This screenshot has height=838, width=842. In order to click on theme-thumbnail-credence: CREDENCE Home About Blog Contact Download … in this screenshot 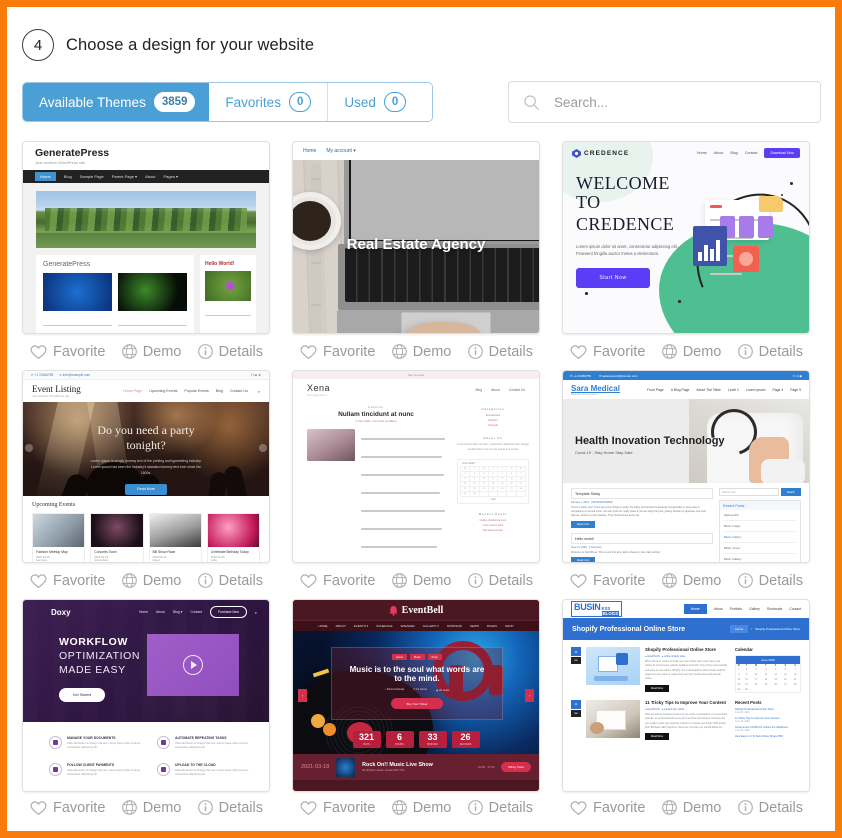, I will do `click(686, 237)`.